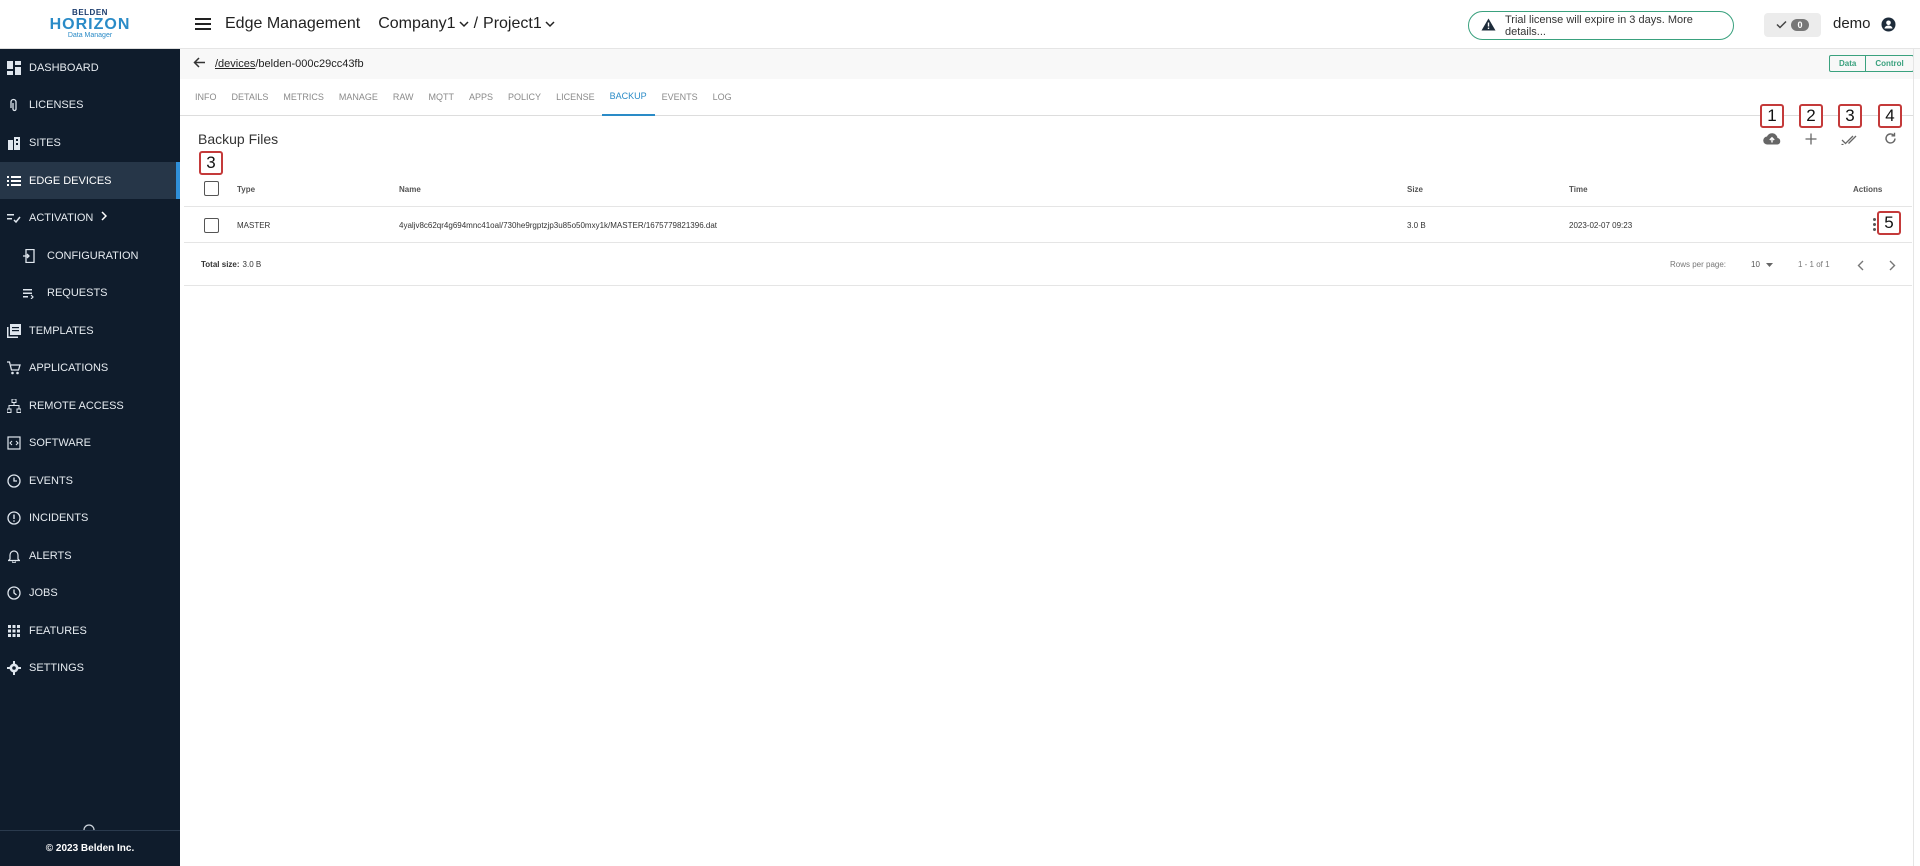 The image size is (1920, 866). I want to click on sidebar-item-applications: APPLICATIONS, so click(90, 367).